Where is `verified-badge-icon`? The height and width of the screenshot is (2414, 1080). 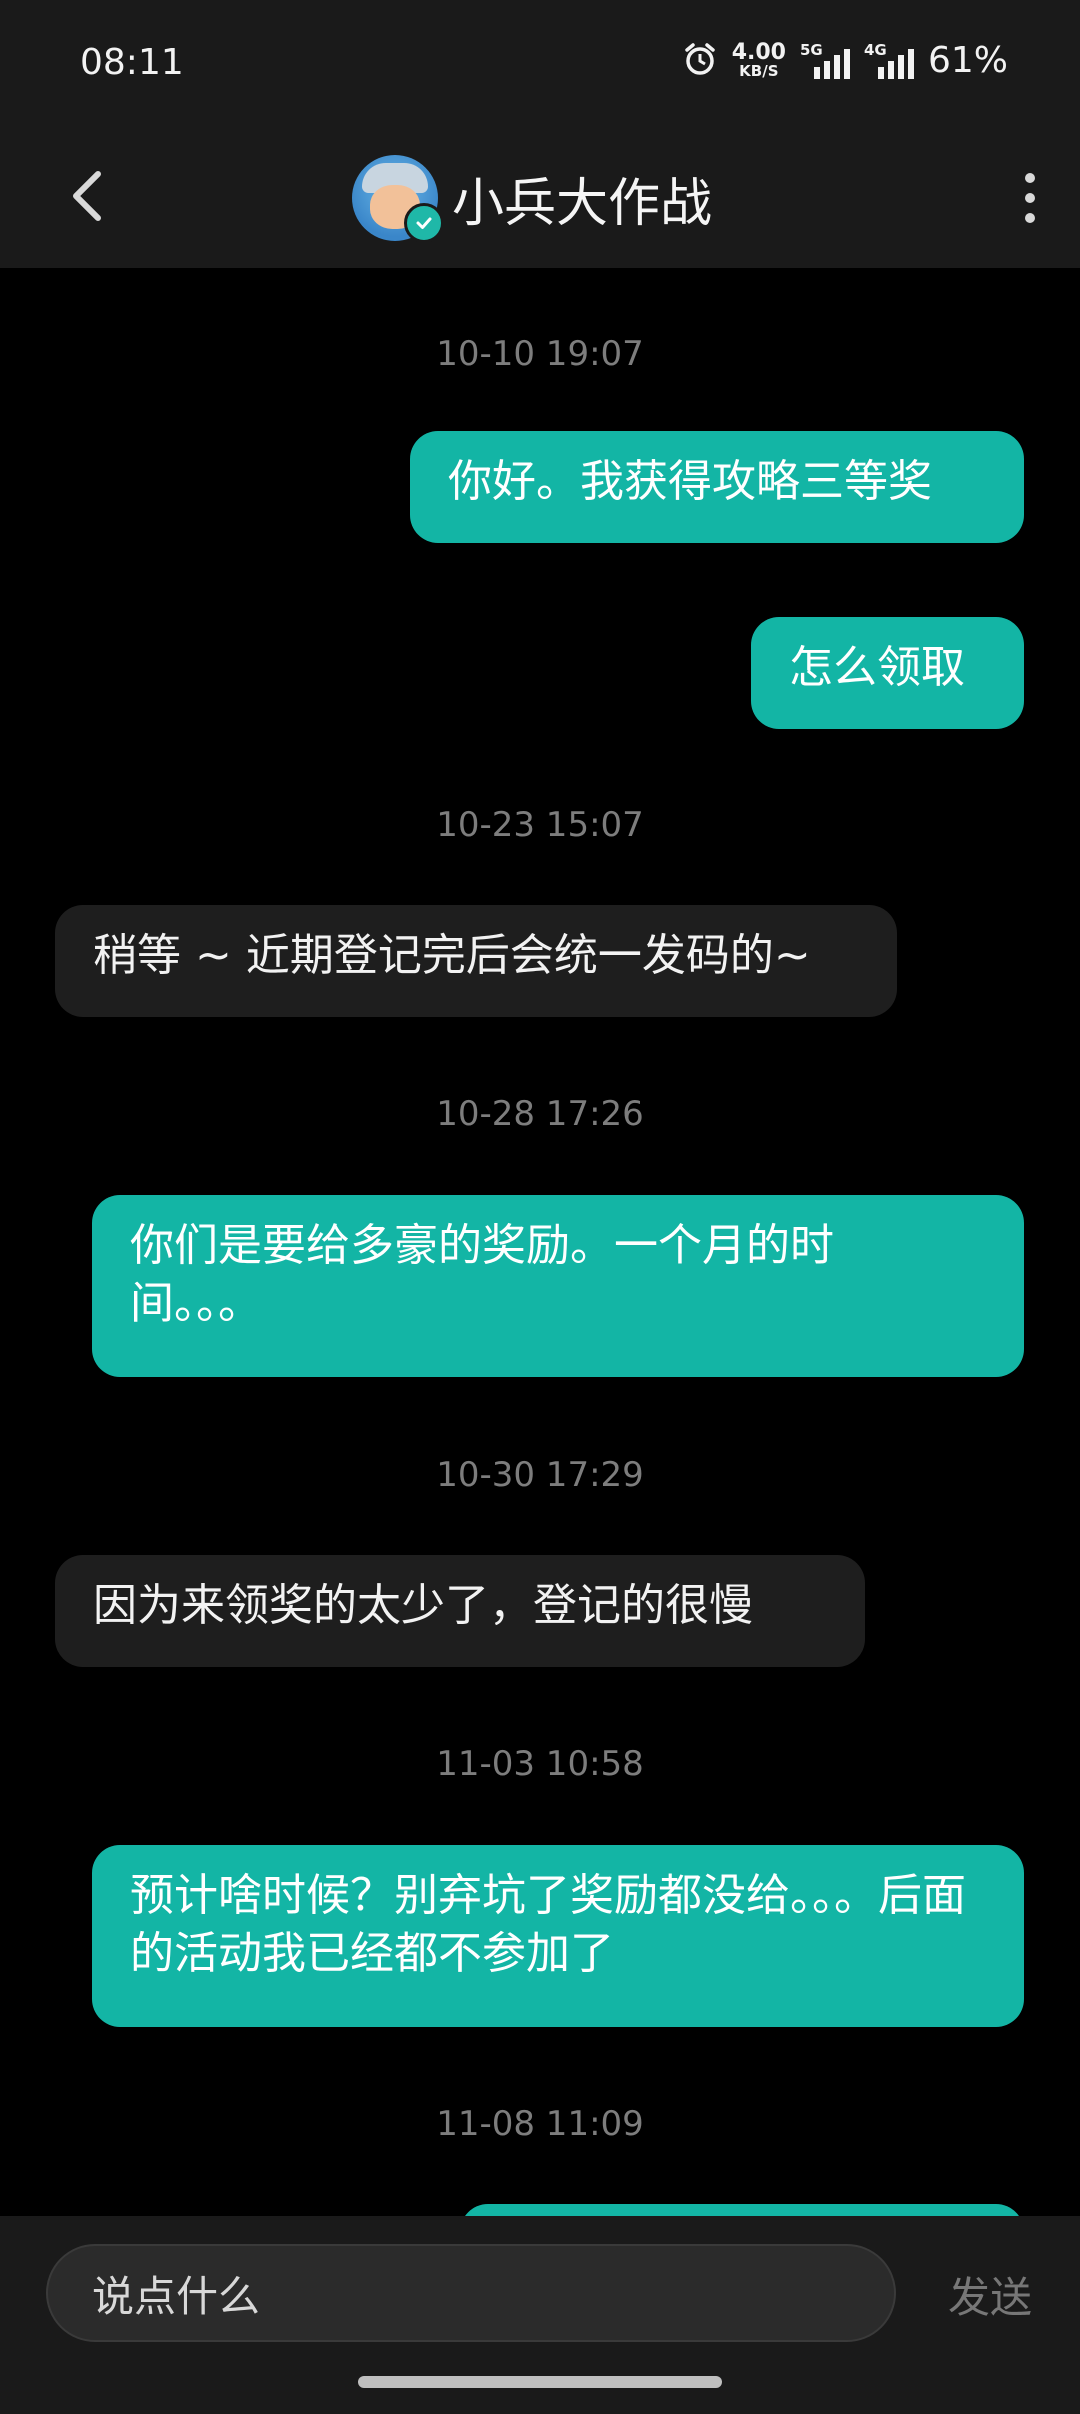
verified-badge-icon is located at coordinates (424, 223).